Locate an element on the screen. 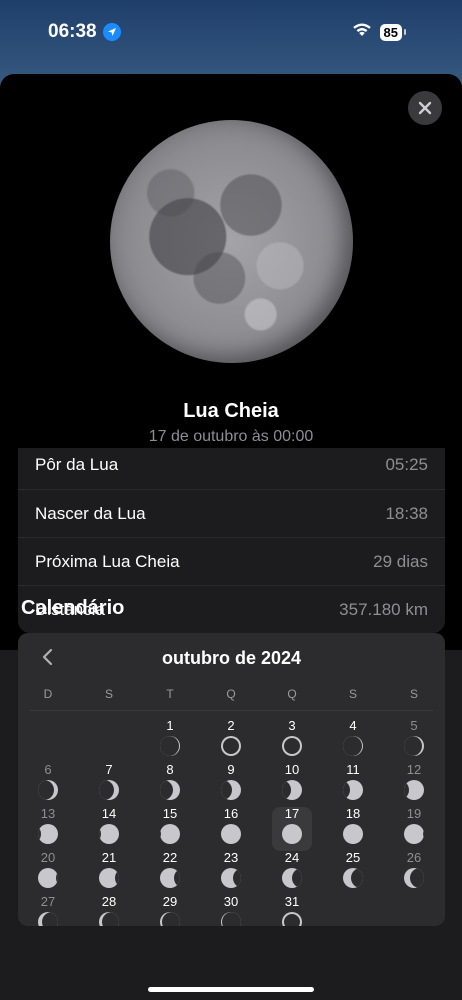 The width and height of the screenshot is (462, 1000). calendar-day-number: 29 is located at coordinates (170, 901).